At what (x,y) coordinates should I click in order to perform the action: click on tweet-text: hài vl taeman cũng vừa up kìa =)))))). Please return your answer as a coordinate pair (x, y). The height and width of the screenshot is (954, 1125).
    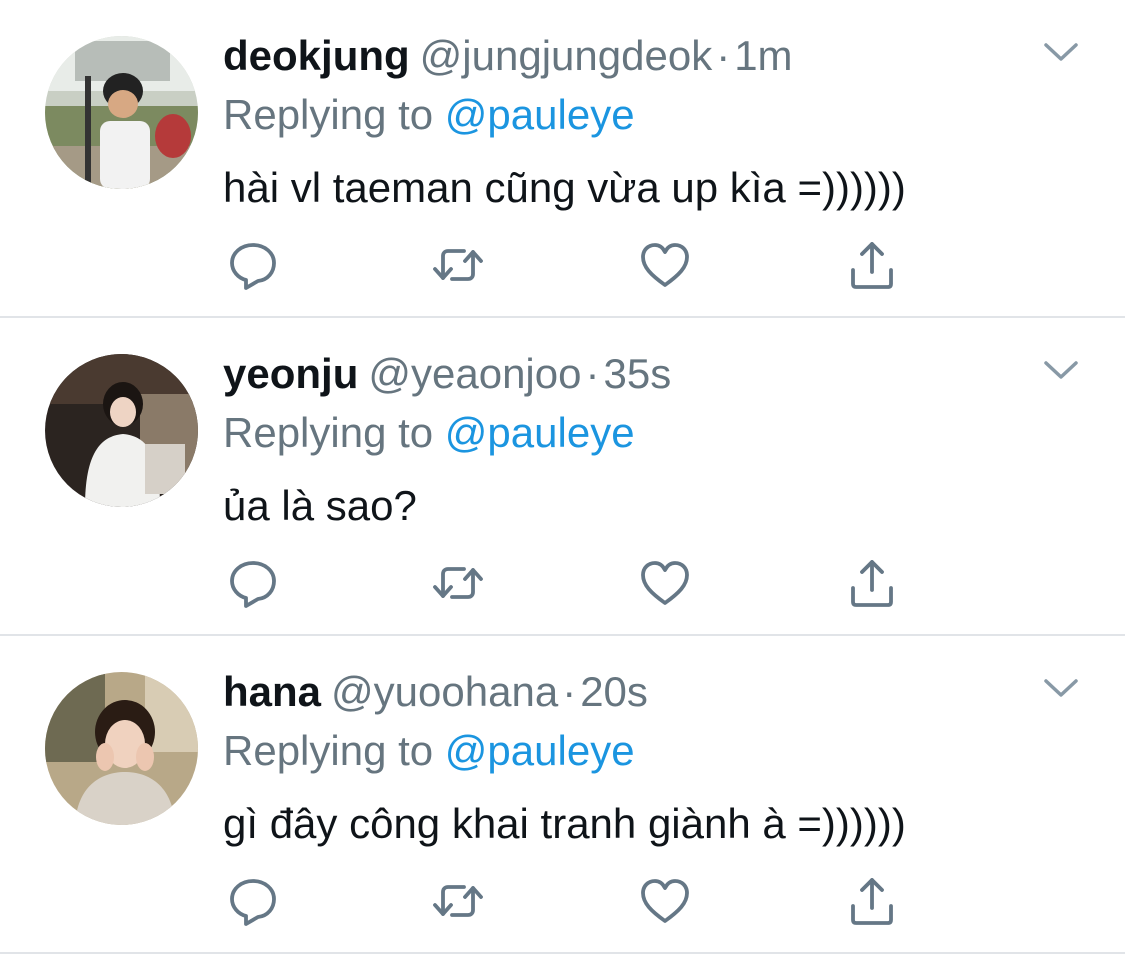
    Looking at the image, I should click on (564, 187).